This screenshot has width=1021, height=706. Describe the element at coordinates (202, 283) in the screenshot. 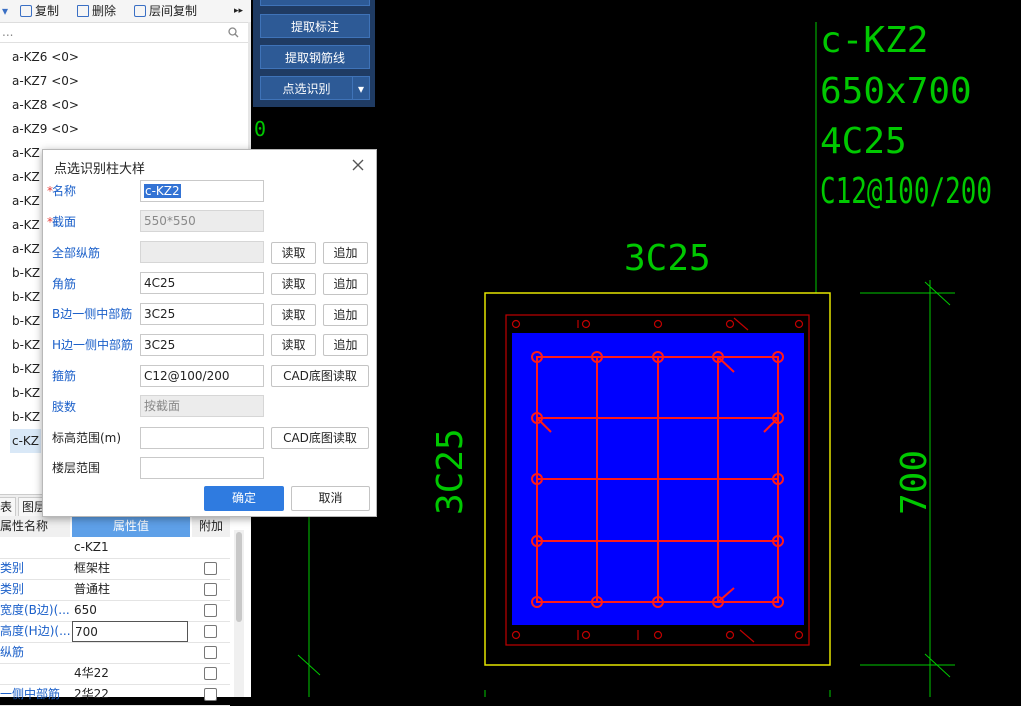

I see `corner-bars-input: 4C25` at that location.